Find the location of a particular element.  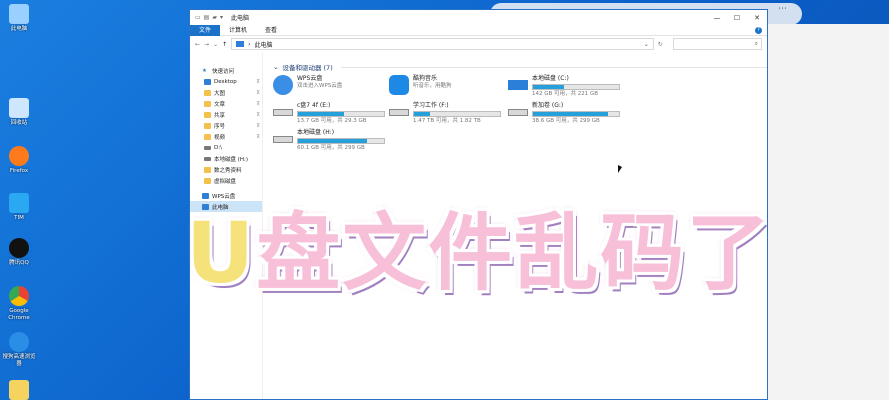

nav-item-label: D:\ is located at coordinates (218, 147).